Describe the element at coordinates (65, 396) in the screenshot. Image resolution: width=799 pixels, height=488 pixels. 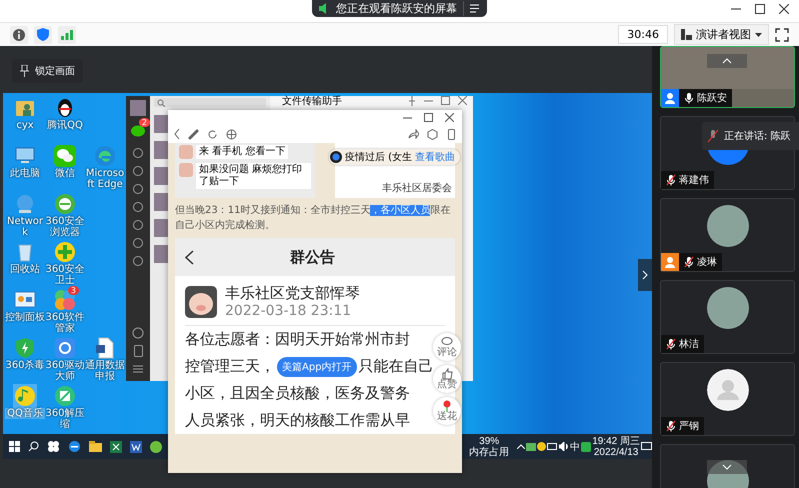
I see `window-icon` at that location.